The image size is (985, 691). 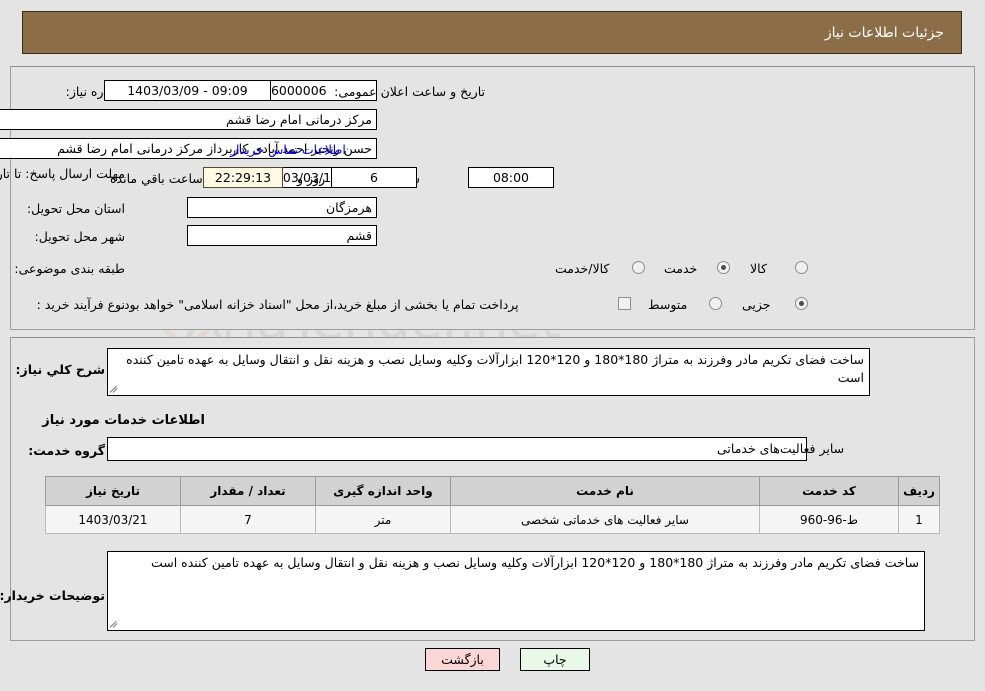 I want to click on buyer-contact-link: اطلاعات تماس خریدار, so click(x=288, y=149).